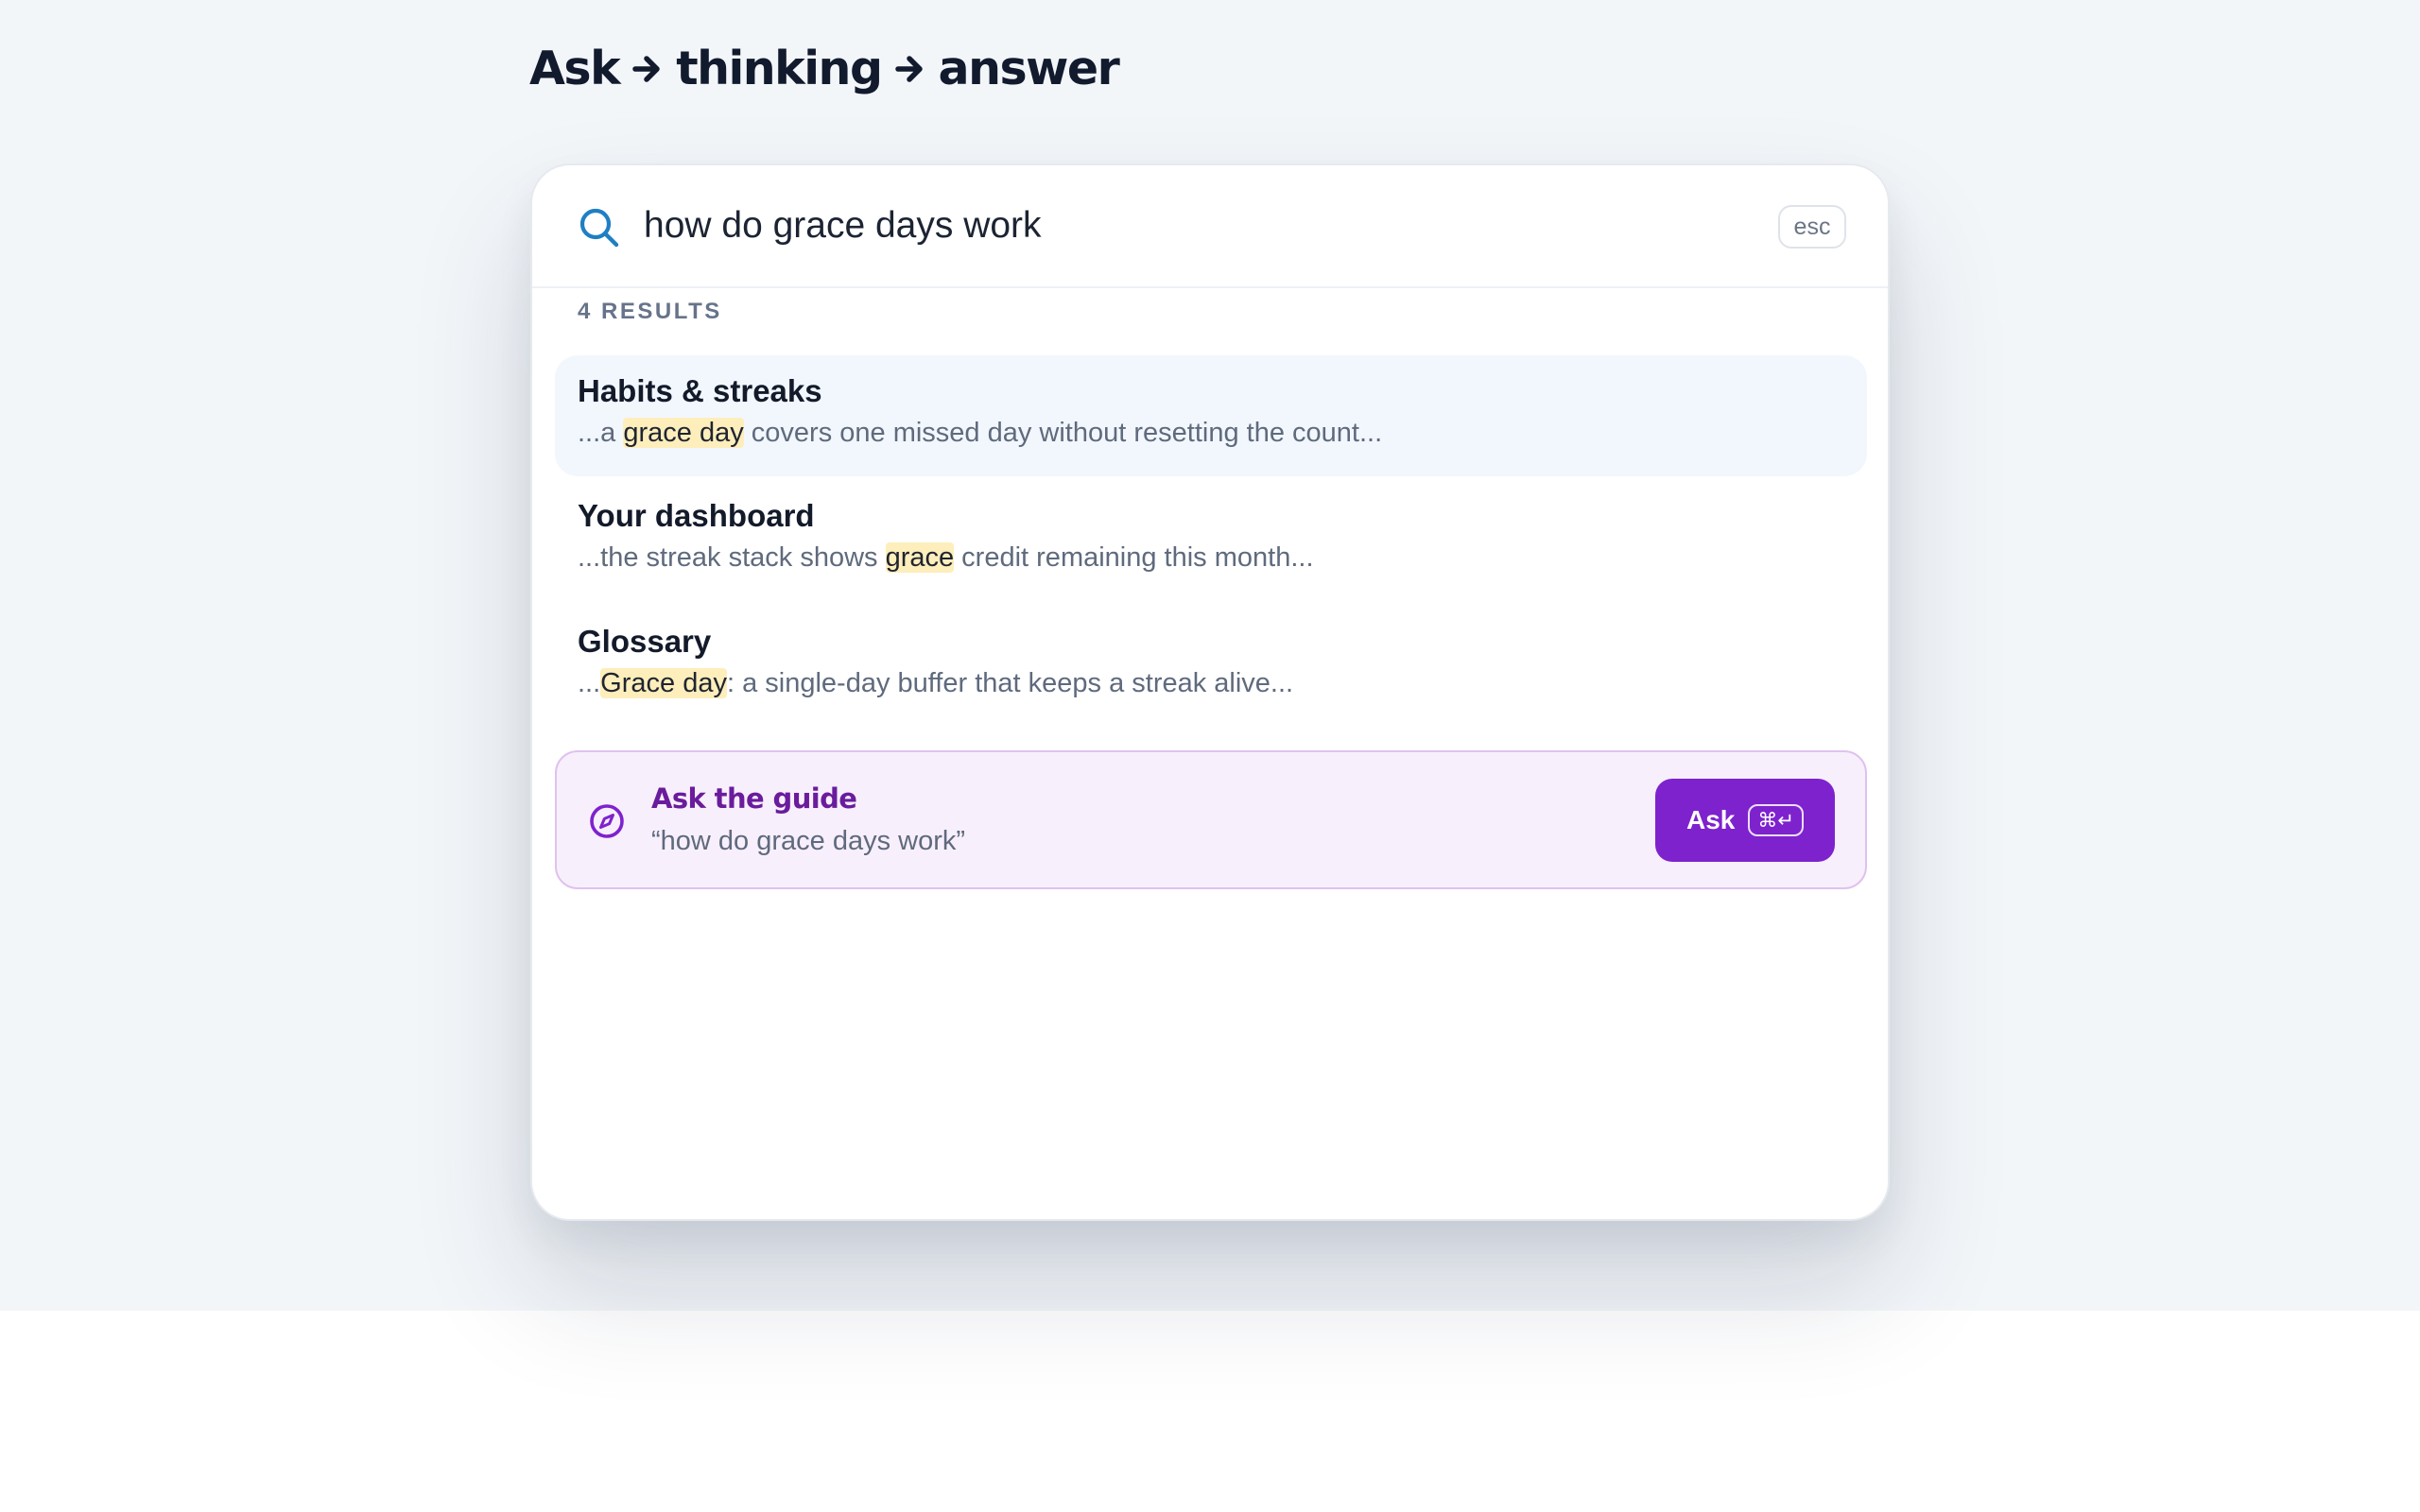  Describe the element at coordinates (607, 821) in the screenshot. I see `compass-icon` at that location.